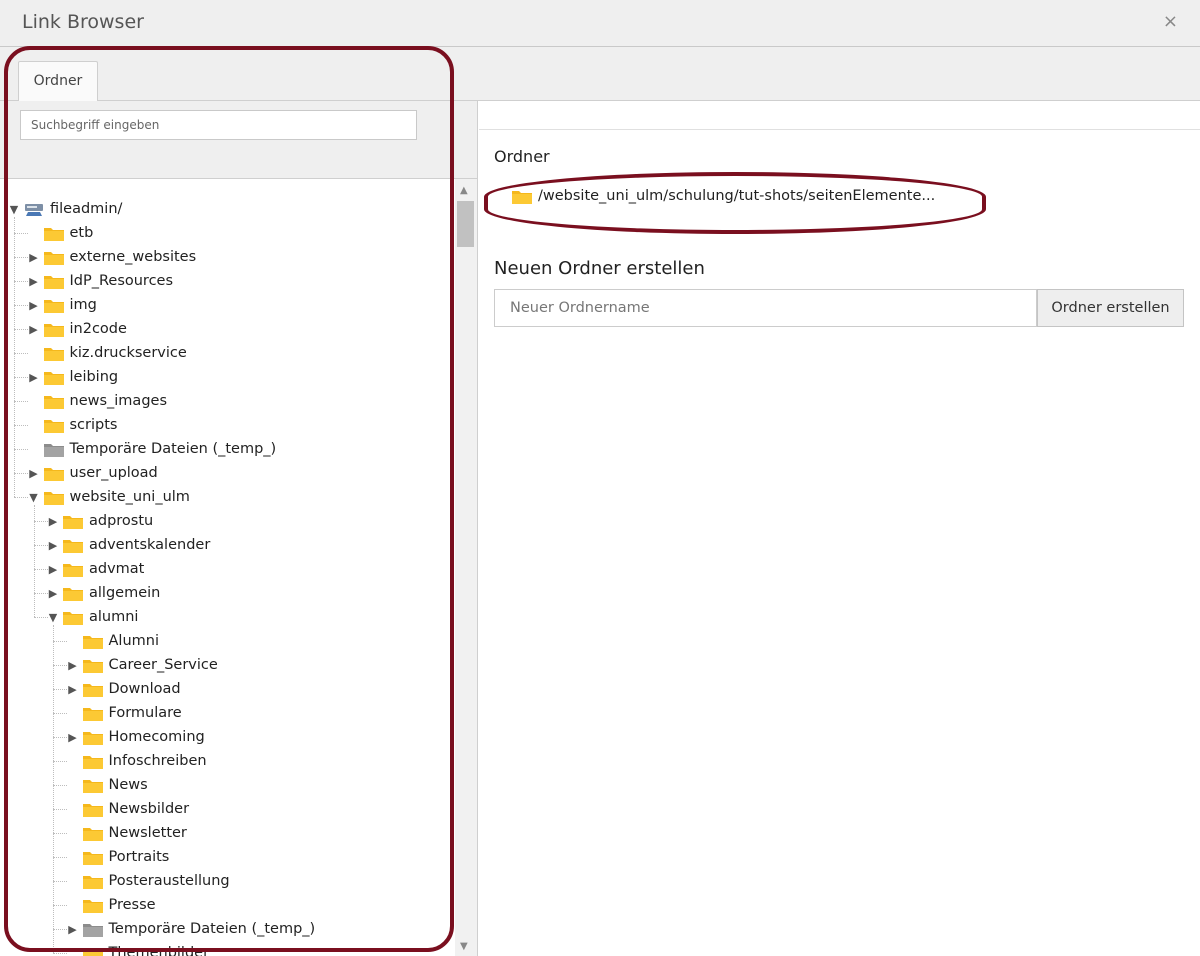  I want to click on tree-item: news_images, so click(97, 401).